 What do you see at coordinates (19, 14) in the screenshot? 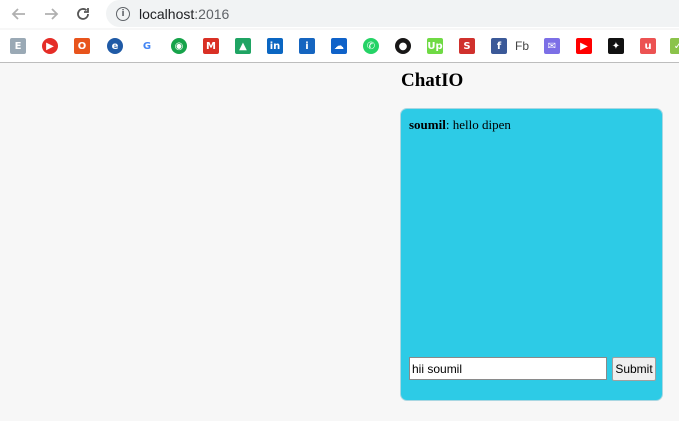
I see `back-arrow-icon` at bounding box center [19, 14].